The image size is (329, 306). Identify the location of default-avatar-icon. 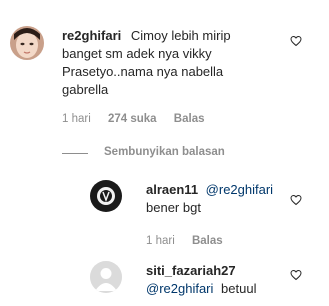
(106, 277).